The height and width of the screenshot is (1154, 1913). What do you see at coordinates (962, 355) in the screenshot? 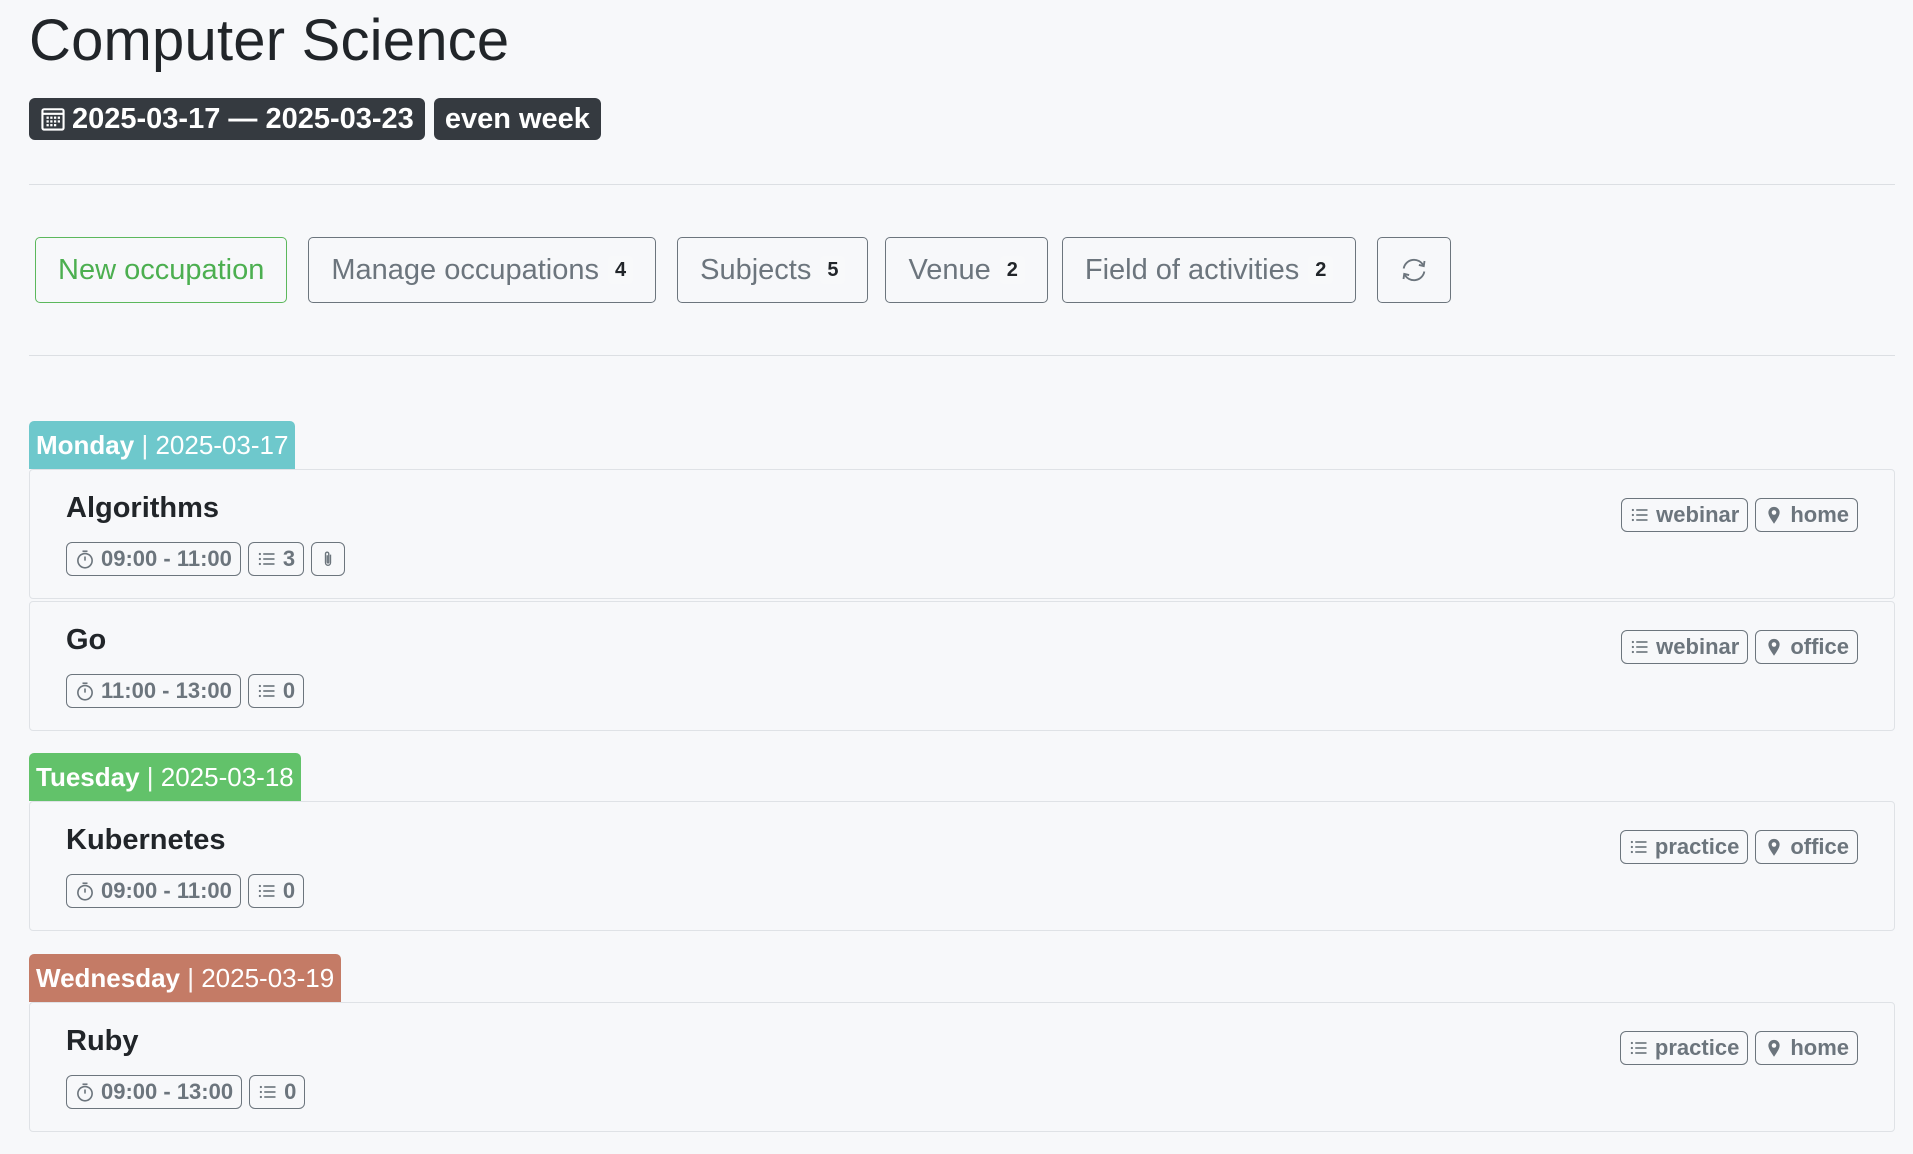
I see `divider` at bounding box center [962, 355].